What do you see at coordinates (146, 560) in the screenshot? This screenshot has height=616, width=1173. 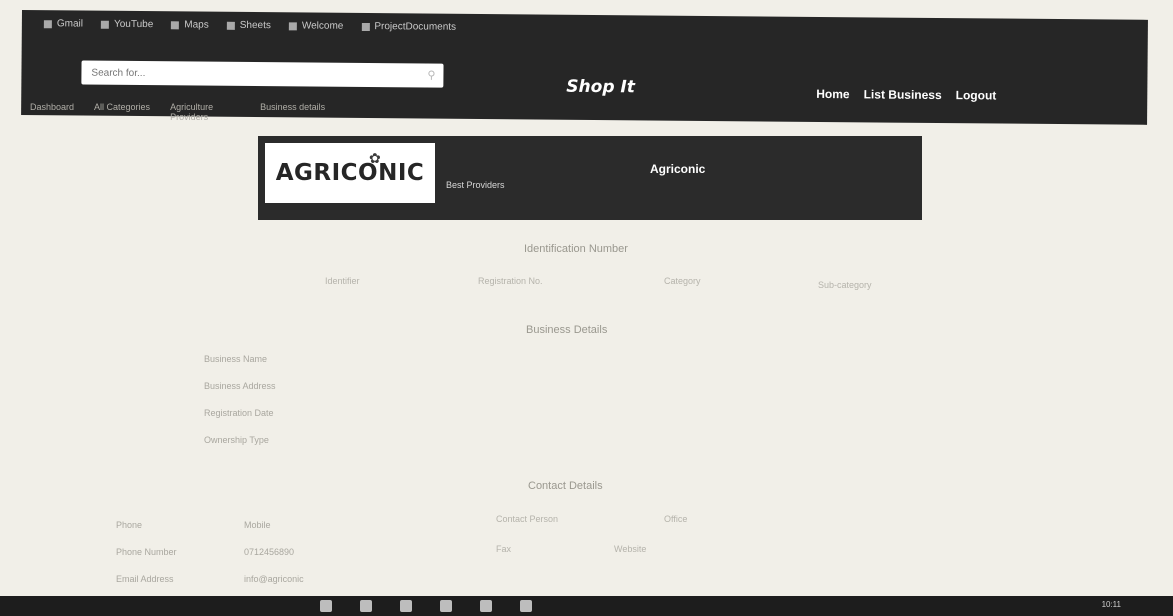 I see `contact-label-list: Phone Phone Number Email Address` at bounding box center [146, 560].